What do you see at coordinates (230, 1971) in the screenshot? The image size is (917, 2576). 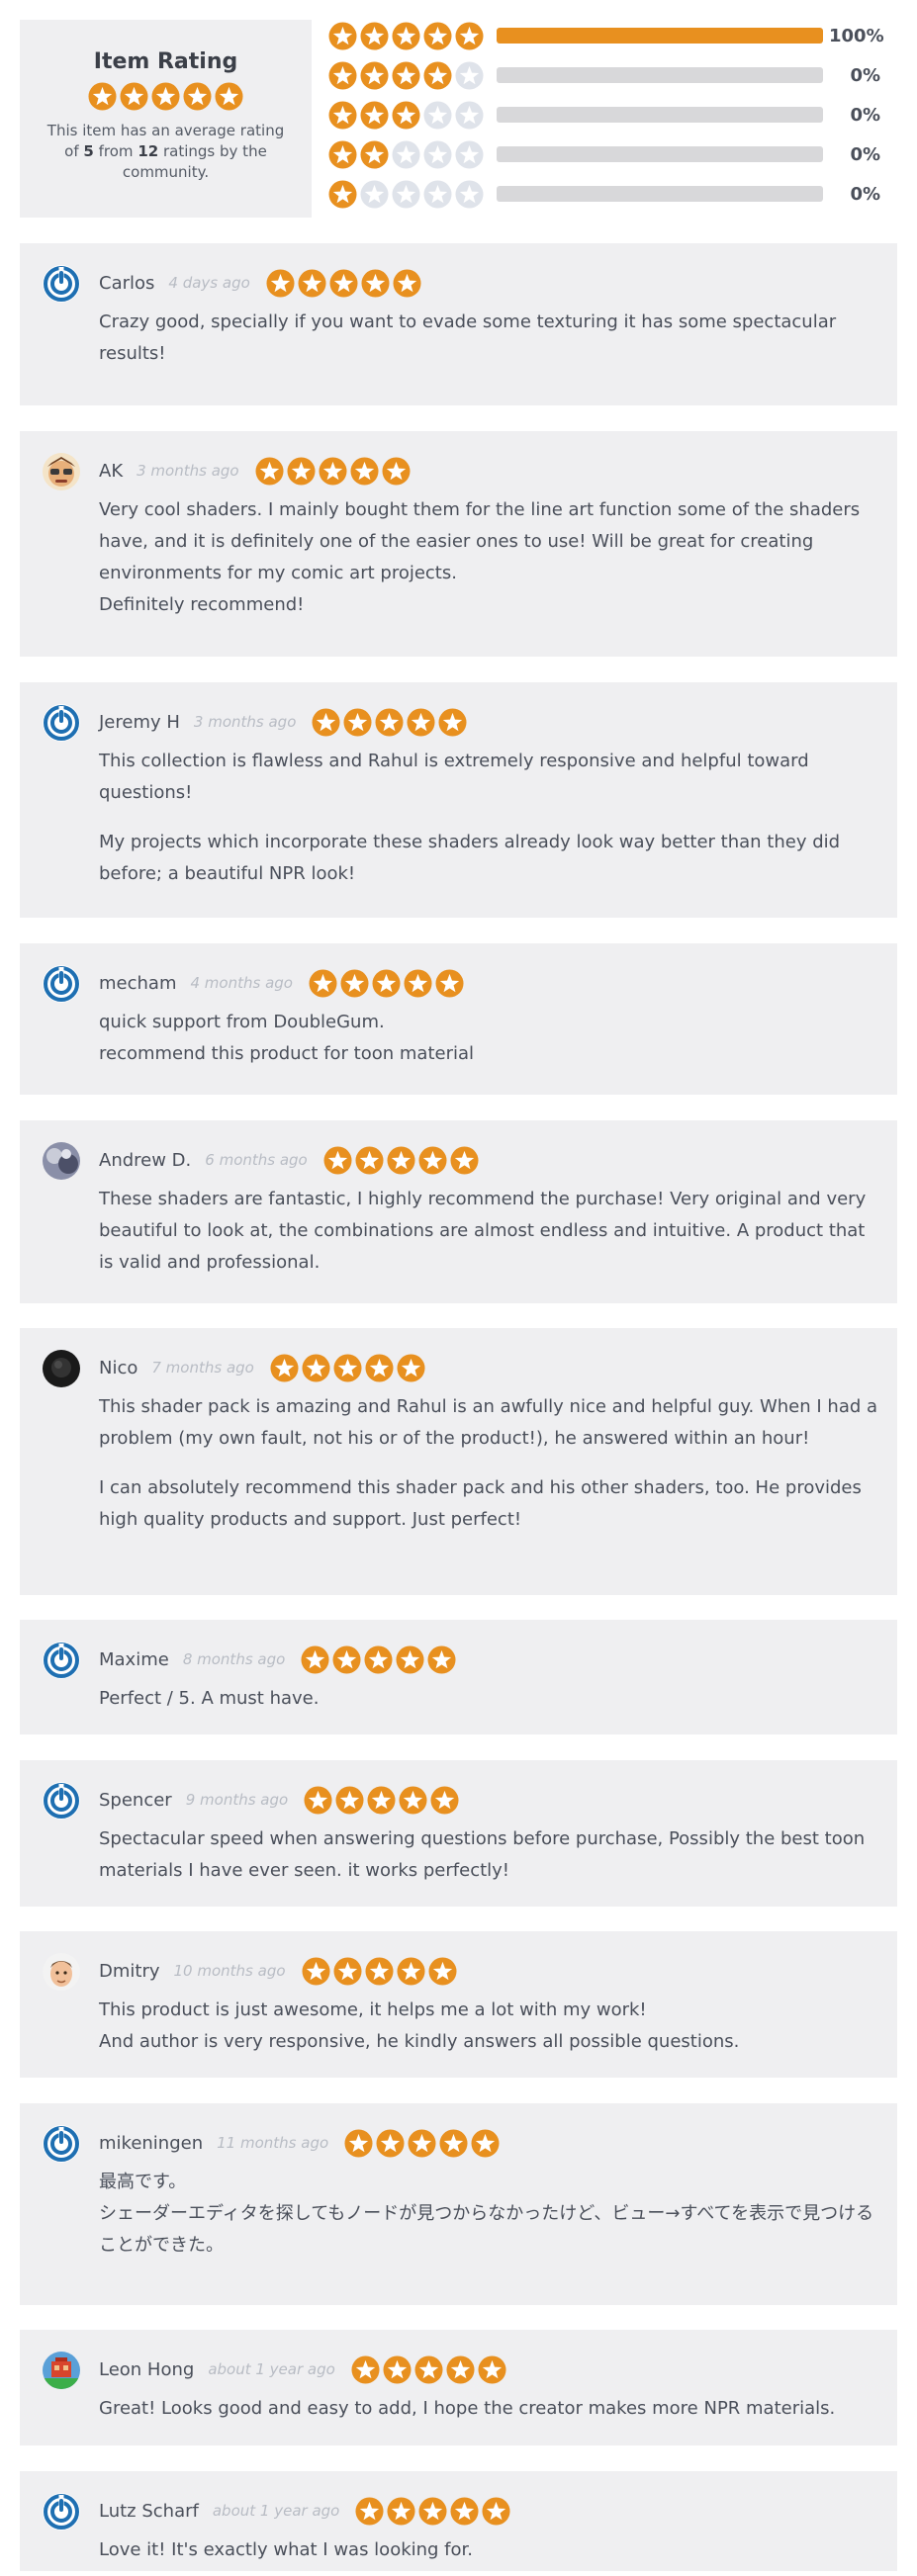 I see `review-timestamp: 10 months ago` at bounding box center [230, 1971].